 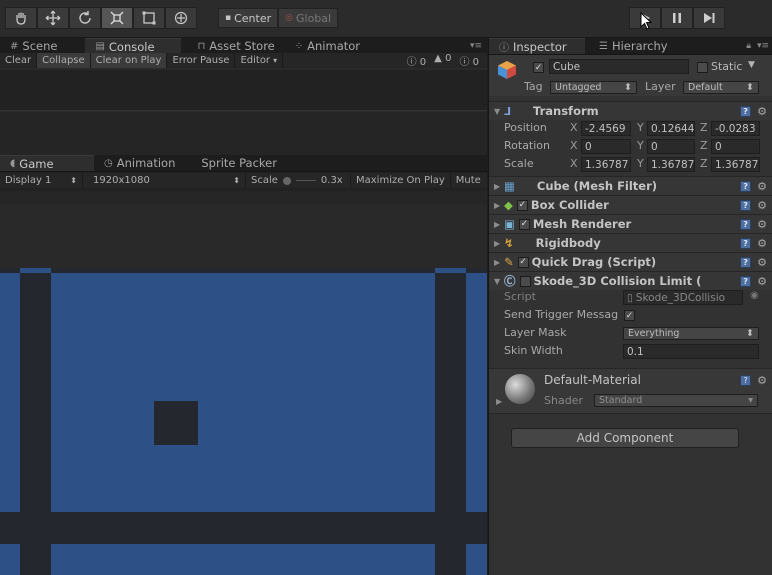 I want to click on tab-game: ◖ Game, so click(x=47, y=163).